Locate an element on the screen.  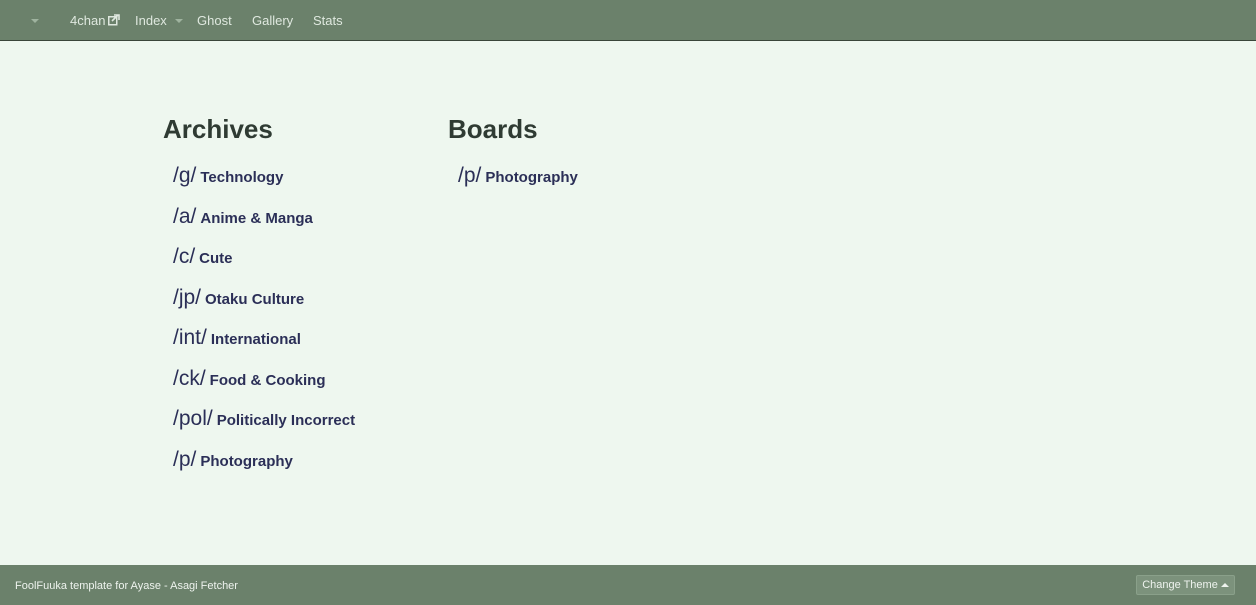
nav-item-index: Index is located at coordinates (151, 20).